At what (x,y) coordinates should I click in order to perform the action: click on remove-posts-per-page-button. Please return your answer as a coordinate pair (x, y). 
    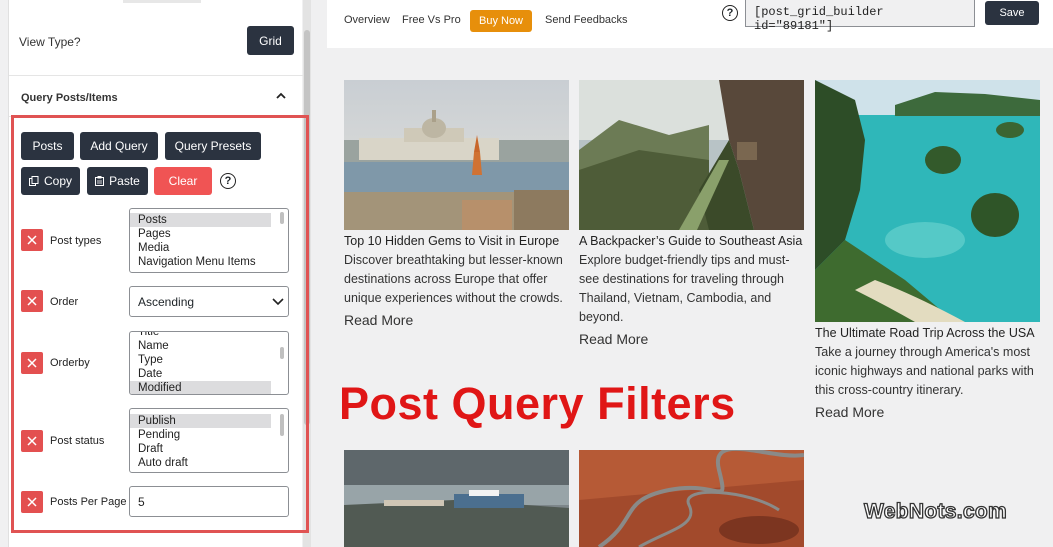
    Looking at the image, I should click on (32, 502).